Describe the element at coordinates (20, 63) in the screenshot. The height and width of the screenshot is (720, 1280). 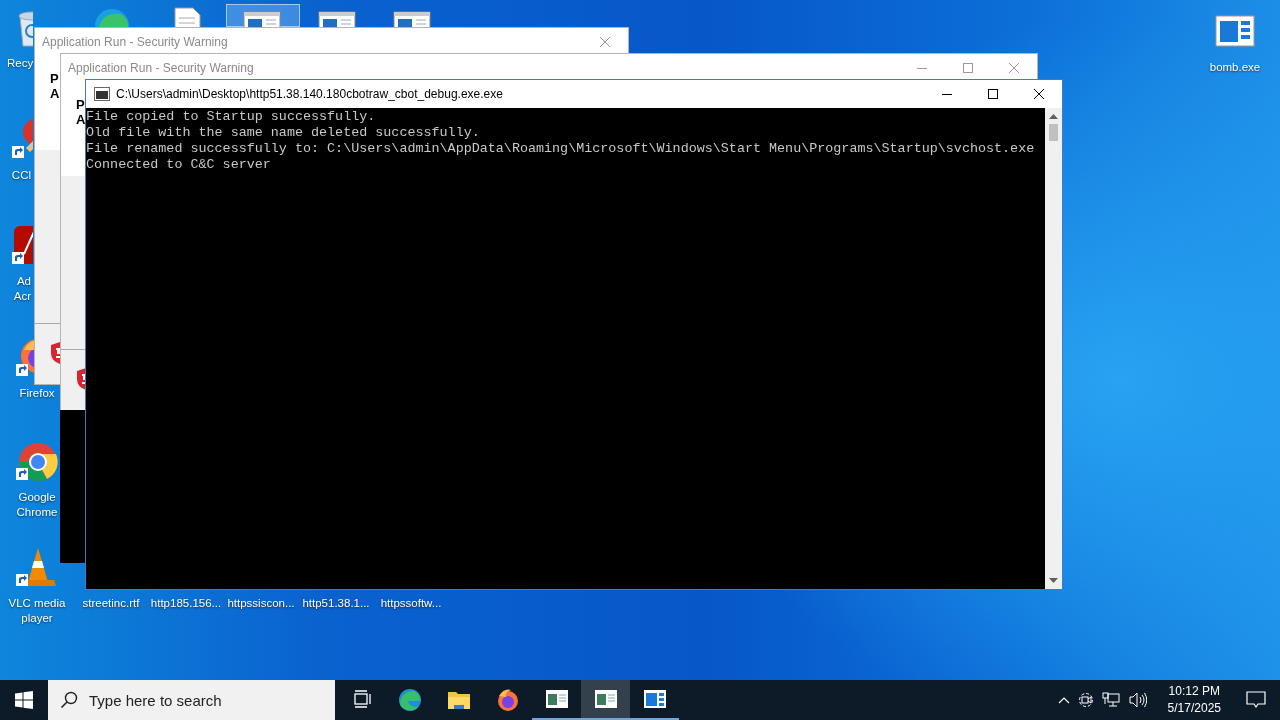
I see `icon-label: Recy` at that location.